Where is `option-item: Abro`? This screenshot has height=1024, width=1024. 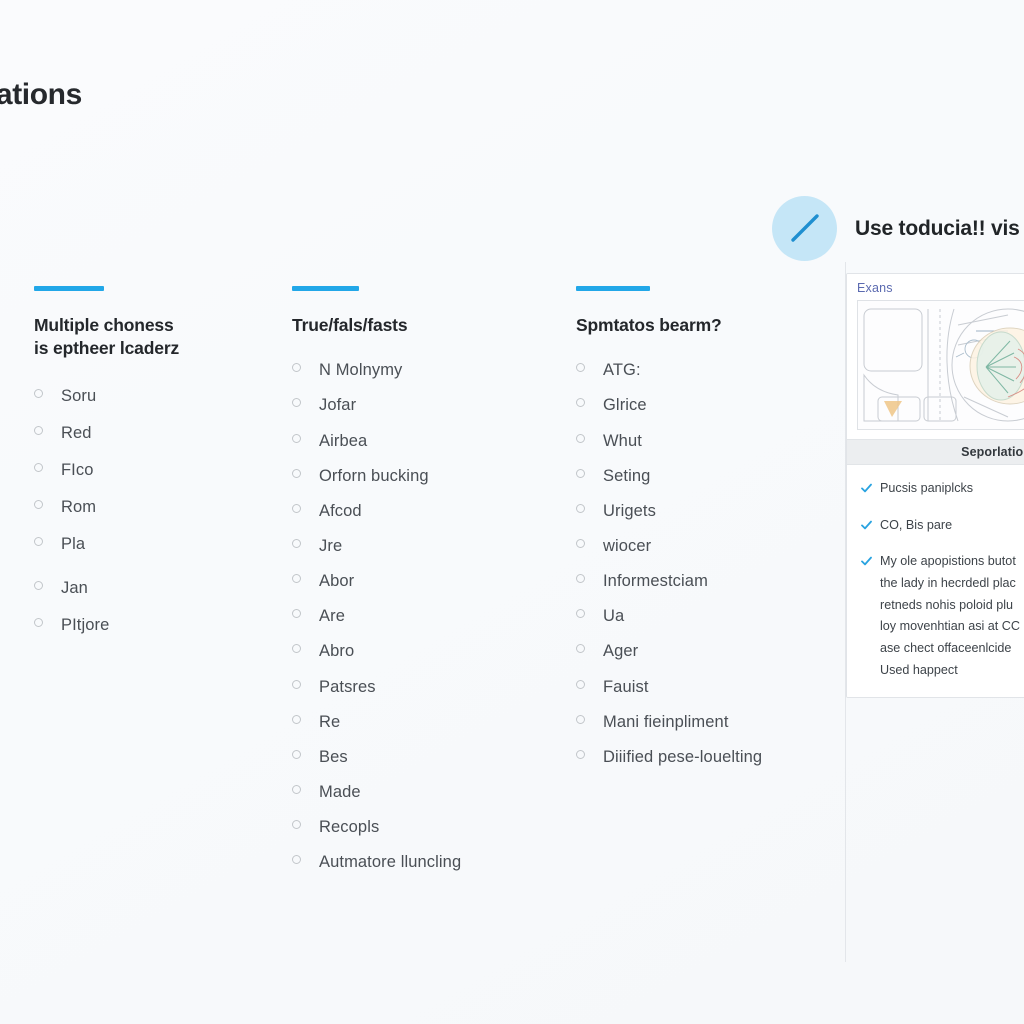 option-item: Abro is located at coordinates (422, 651).